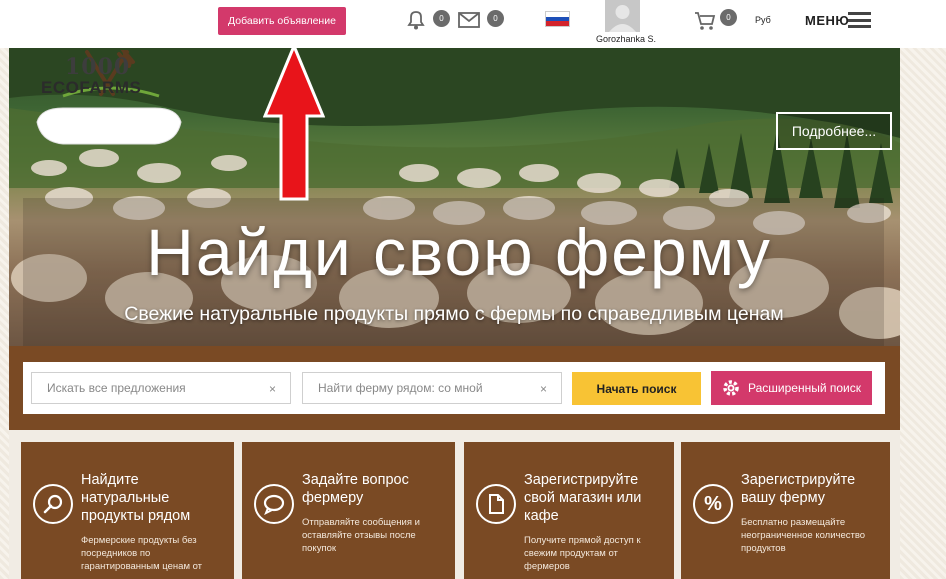 The image size is (946, 579). Describe the element at coordinates (139, 48) in the screenshot. I see `beta-label: beta` at that location.